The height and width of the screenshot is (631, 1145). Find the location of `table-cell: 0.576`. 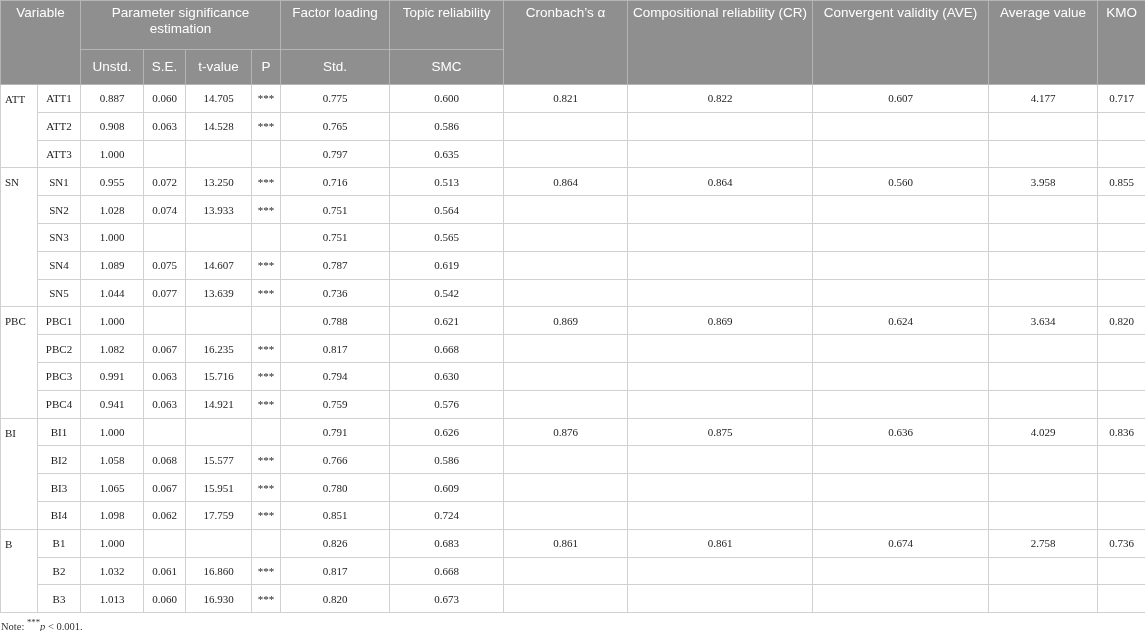

table-cell: 0.576 is located at coordinates (446, 404).